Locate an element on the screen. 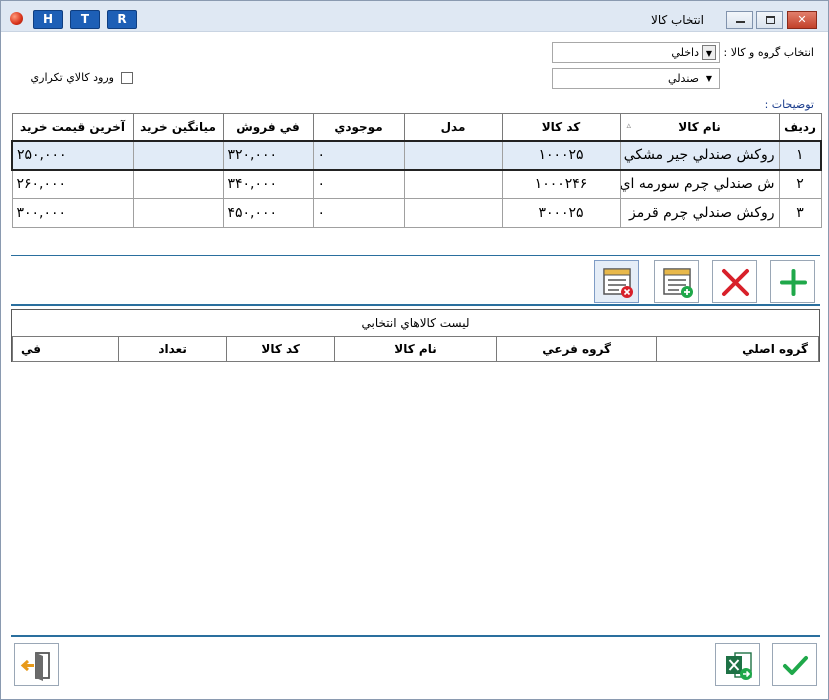 The width and height of the screenshot is (829, 700). product-combo: صندلي ▼ is located at coordinates (636, 78).